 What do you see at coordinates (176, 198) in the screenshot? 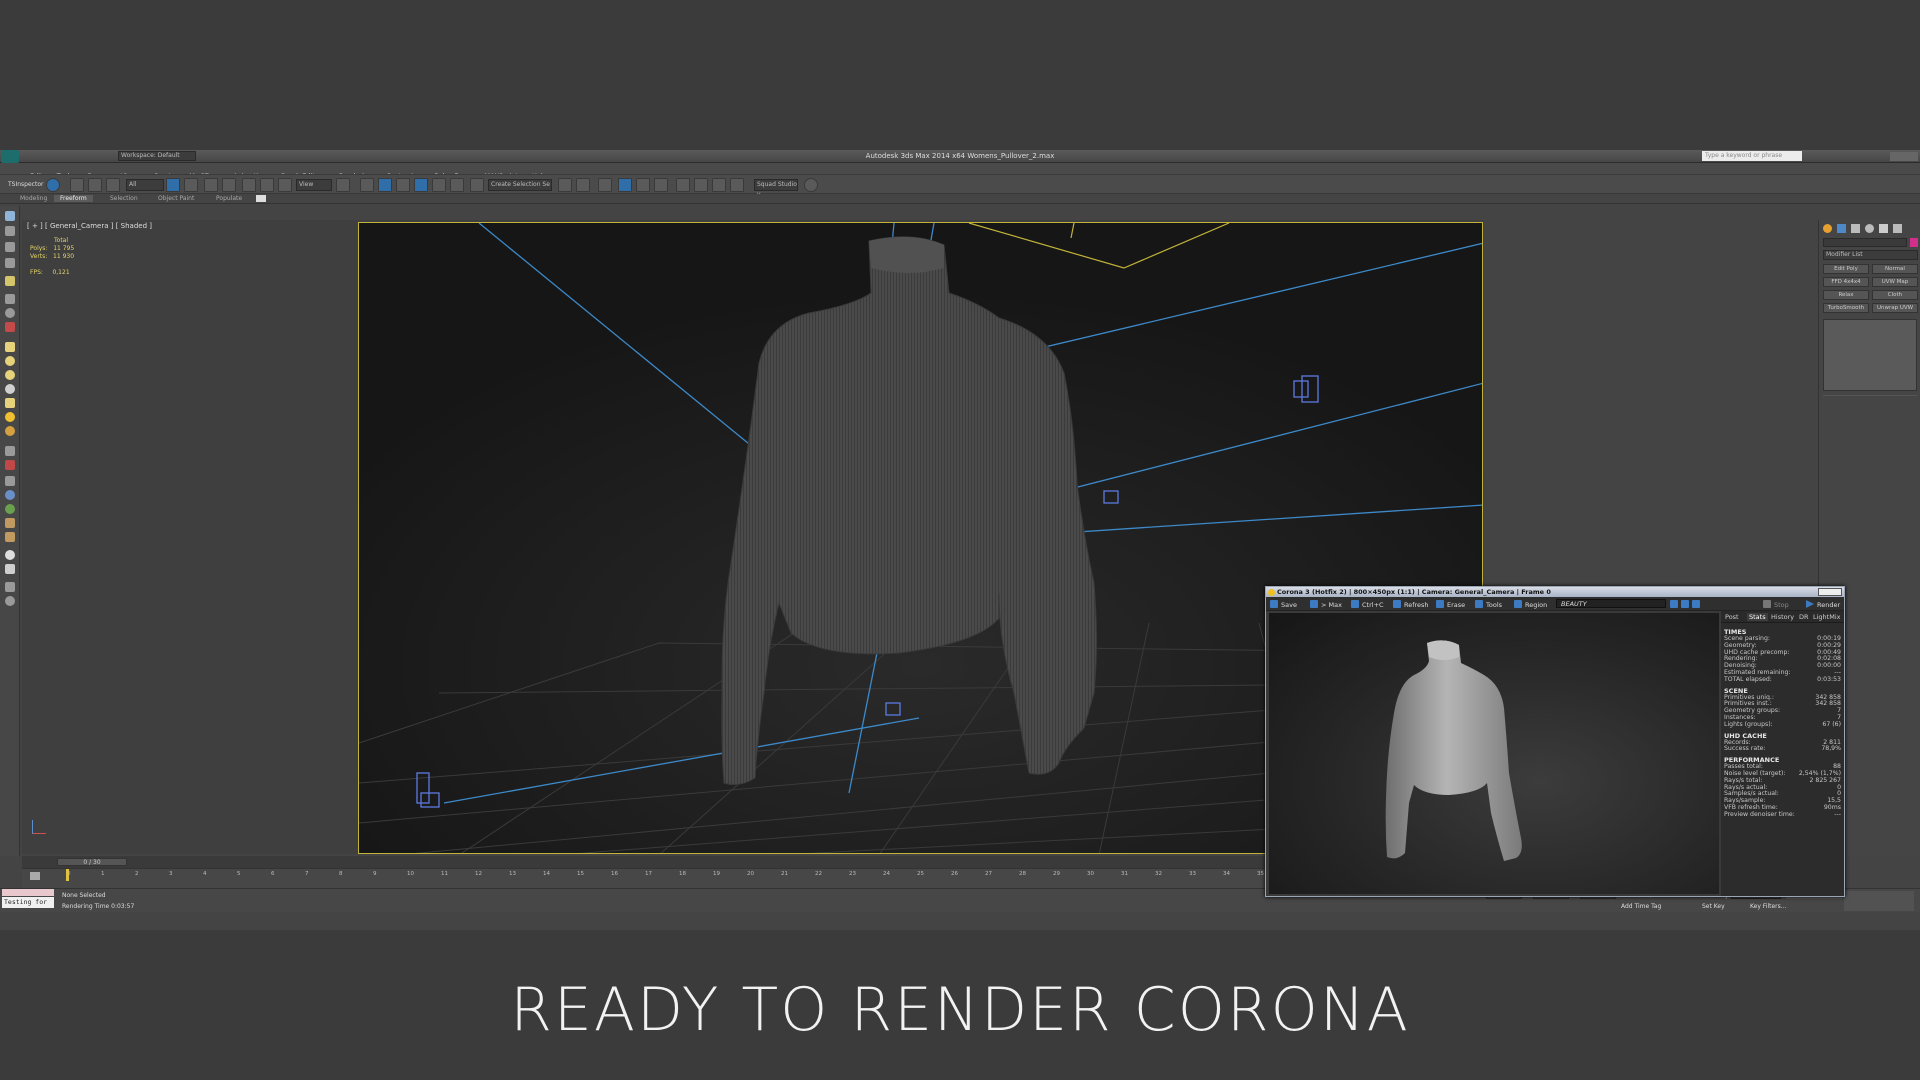
I see `tab-object-paint: Object Paint` at bounding box center [176, 198].